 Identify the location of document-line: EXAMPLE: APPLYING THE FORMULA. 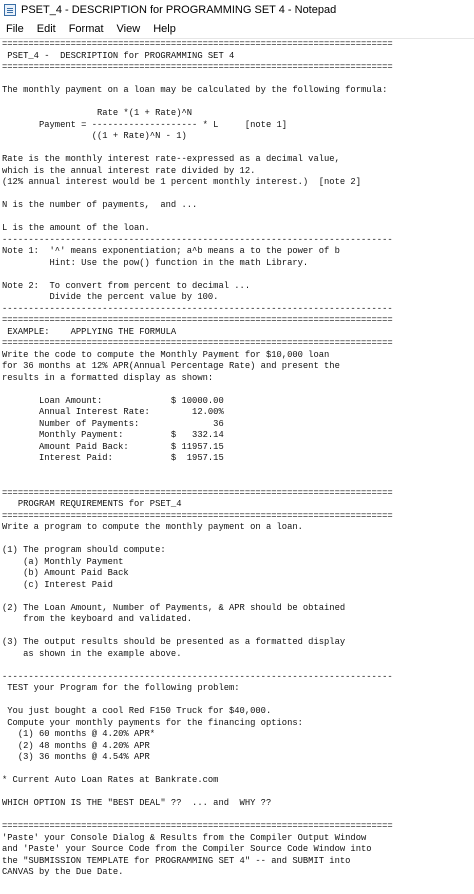
(89, 331).